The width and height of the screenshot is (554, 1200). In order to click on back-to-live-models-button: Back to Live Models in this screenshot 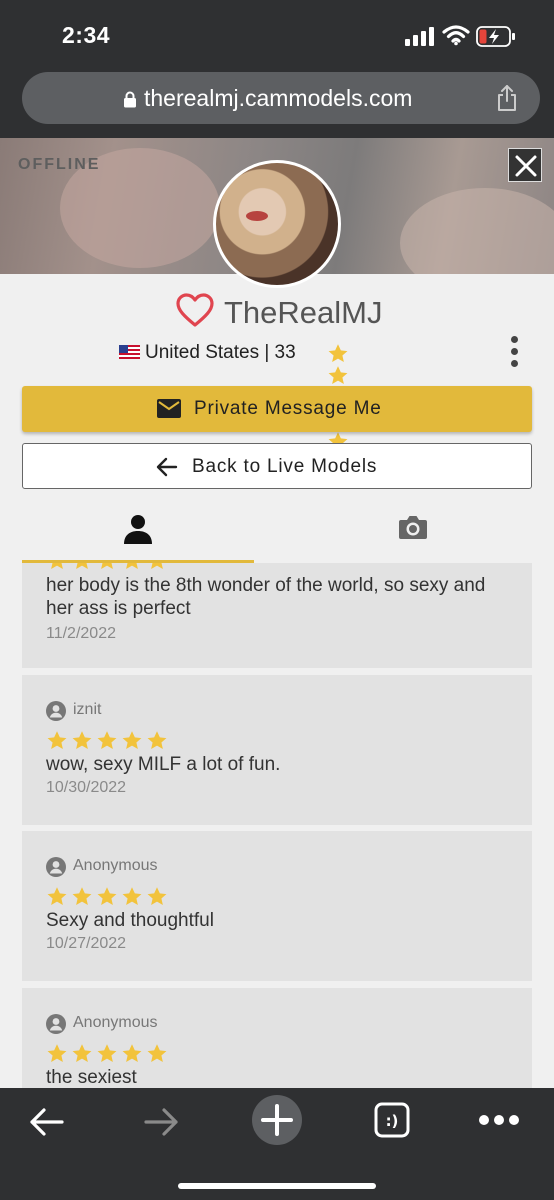, I will do `click(277, 466)`.